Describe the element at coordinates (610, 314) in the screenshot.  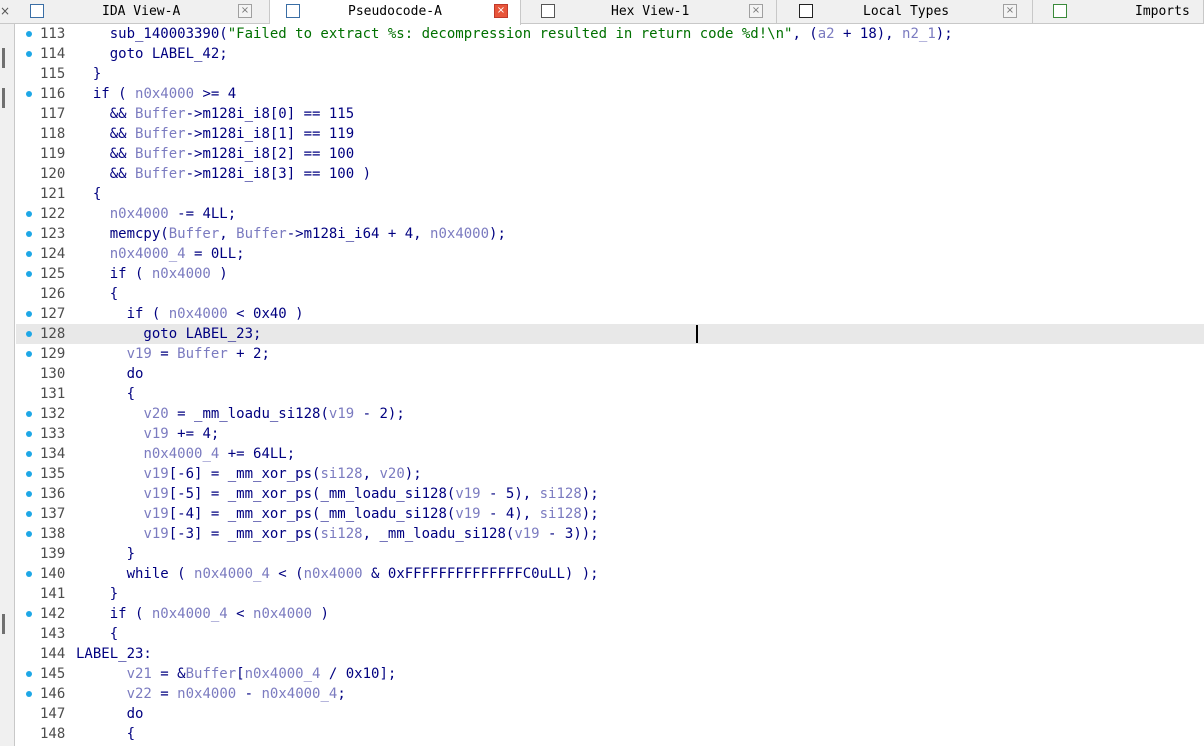
I see `code-line: 127 if ( n0x4000 < 0x40 )` at that location.